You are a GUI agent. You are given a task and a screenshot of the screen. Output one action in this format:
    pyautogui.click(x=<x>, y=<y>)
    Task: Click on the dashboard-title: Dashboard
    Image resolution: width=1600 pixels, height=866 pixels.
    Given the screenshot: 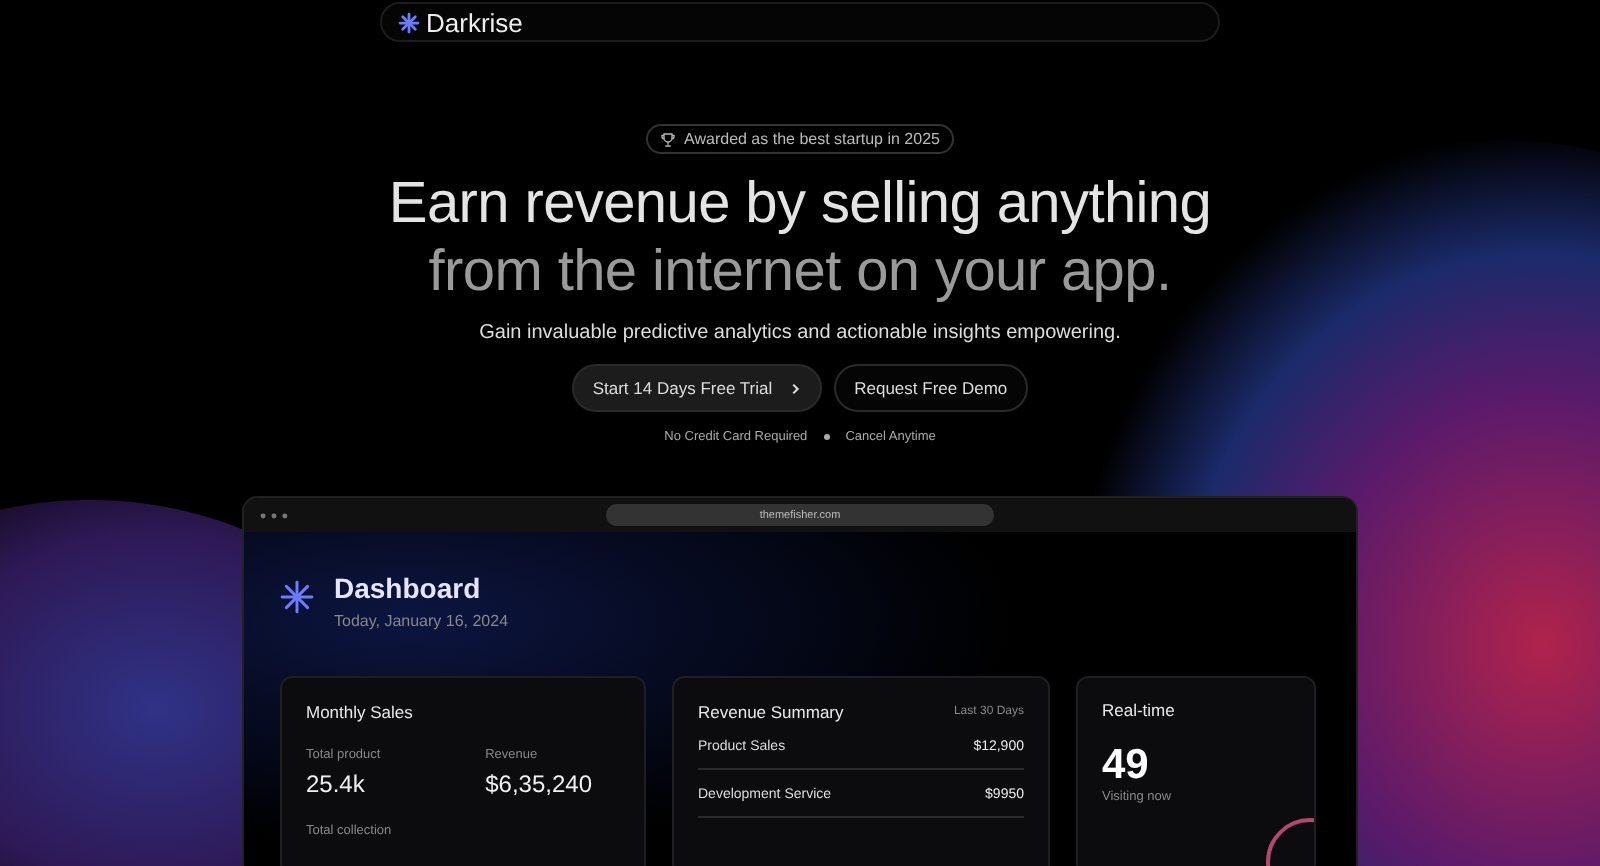 What is the action you would take?
    pyautogui.click(x=408, y=588)
    